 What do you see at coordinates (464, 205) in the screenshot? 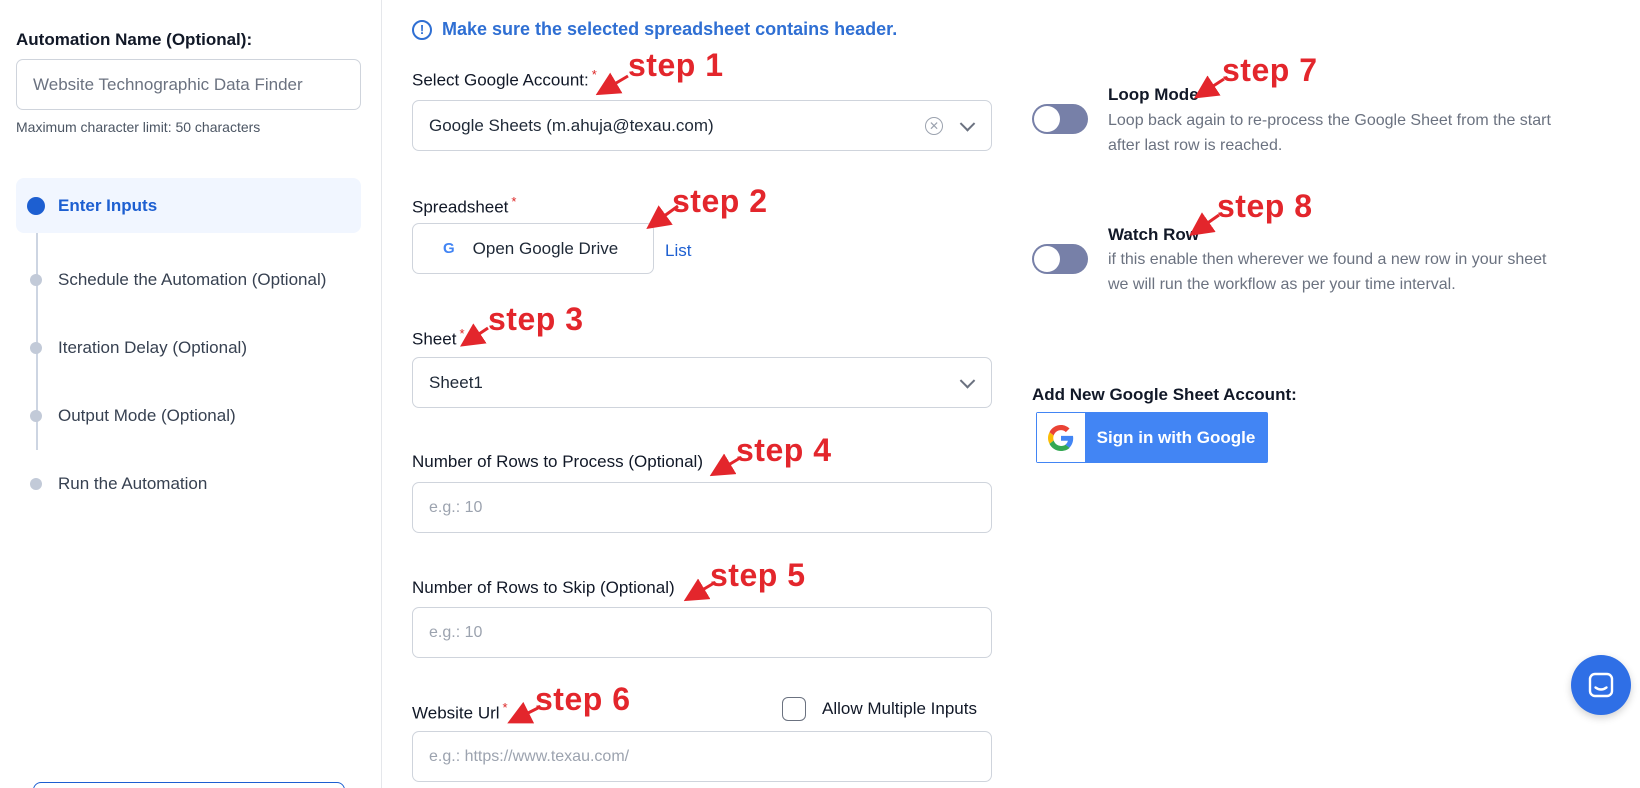
I see `spreadsheet-label: Spreadsheet *` at bounding box center [464, 205].